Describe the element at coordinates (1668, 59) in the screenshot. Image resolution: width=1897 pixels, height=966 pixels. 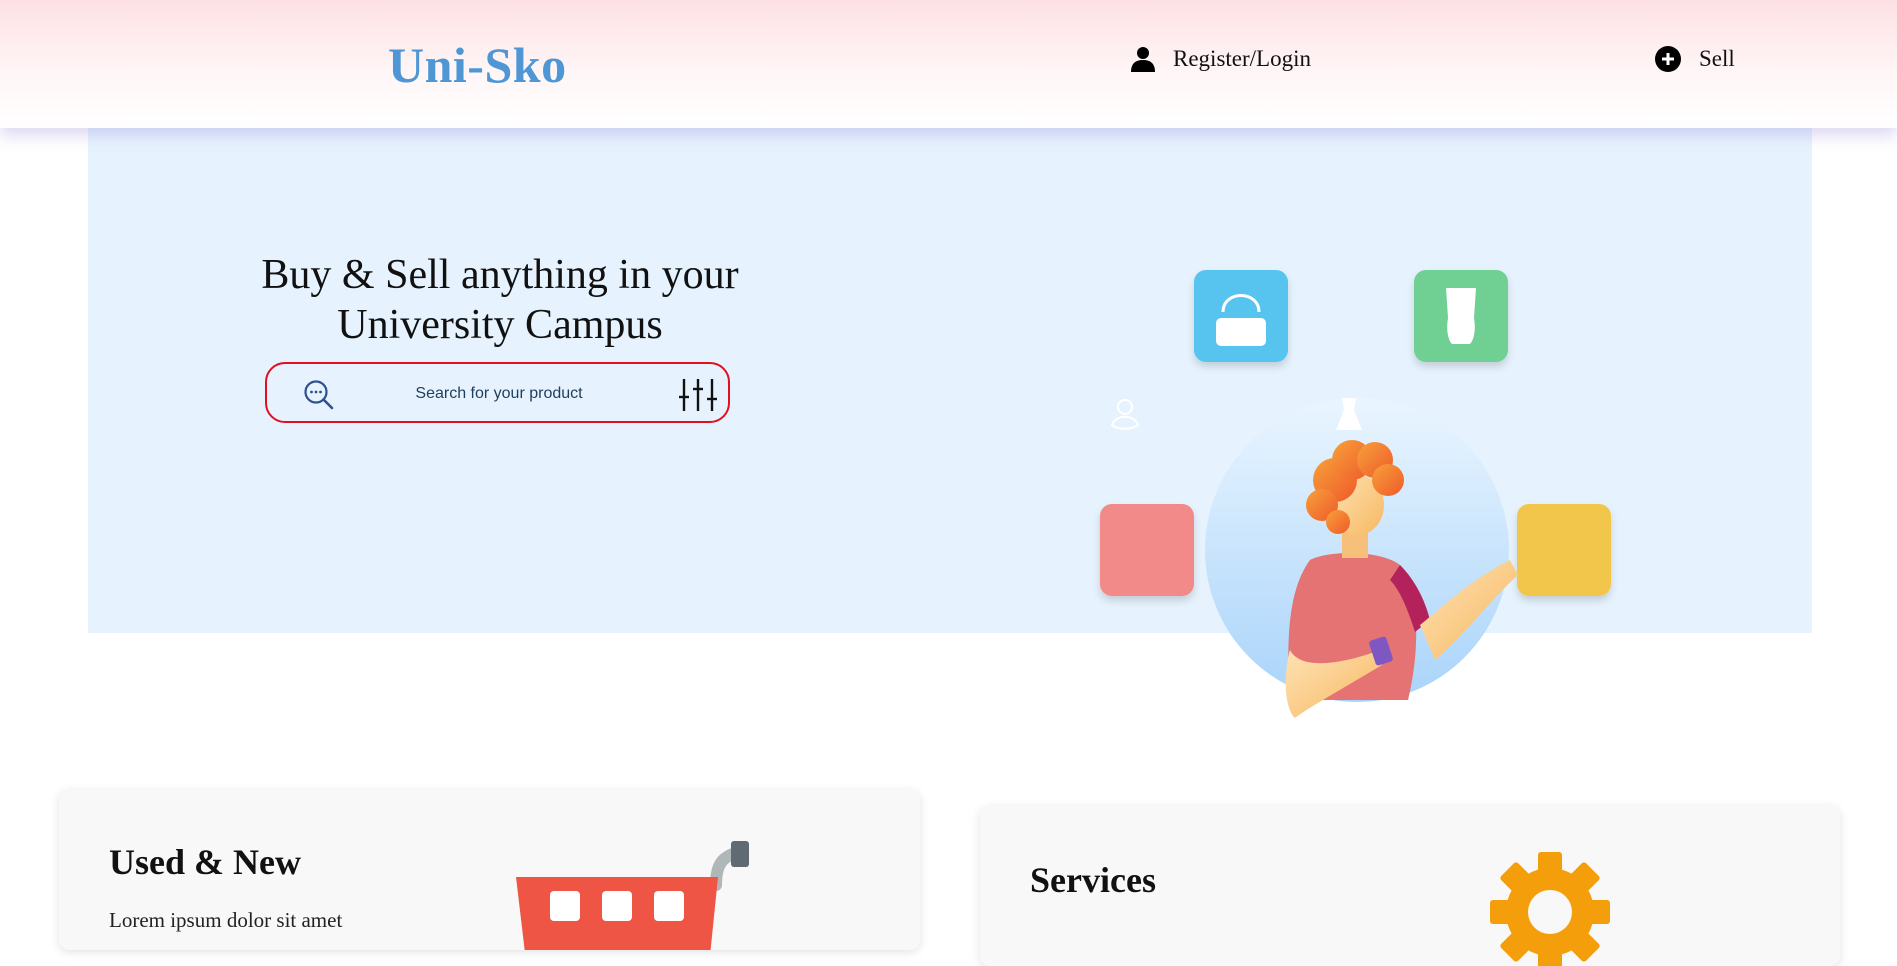
I see `plus-circle-icon` at that location.